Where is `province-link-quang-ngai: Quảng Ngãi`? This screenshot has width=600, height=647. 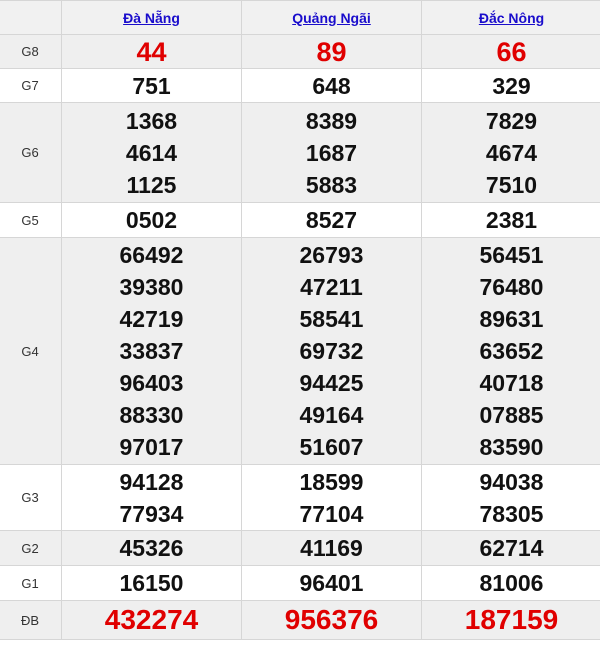 province-link-quang-ngai: Quảng Ngãi is located at coordinates (331, 18).